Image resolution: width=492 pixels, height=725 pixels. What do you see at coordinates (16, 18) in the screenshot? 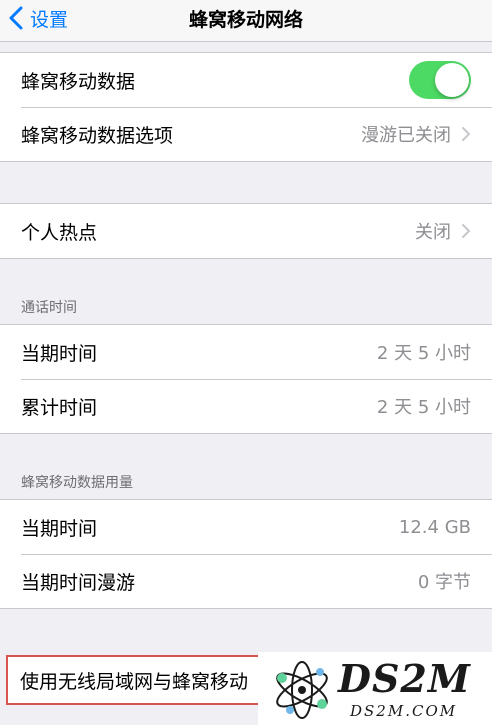
I see `chevron-left-icon` at bounding box center [16, 18].